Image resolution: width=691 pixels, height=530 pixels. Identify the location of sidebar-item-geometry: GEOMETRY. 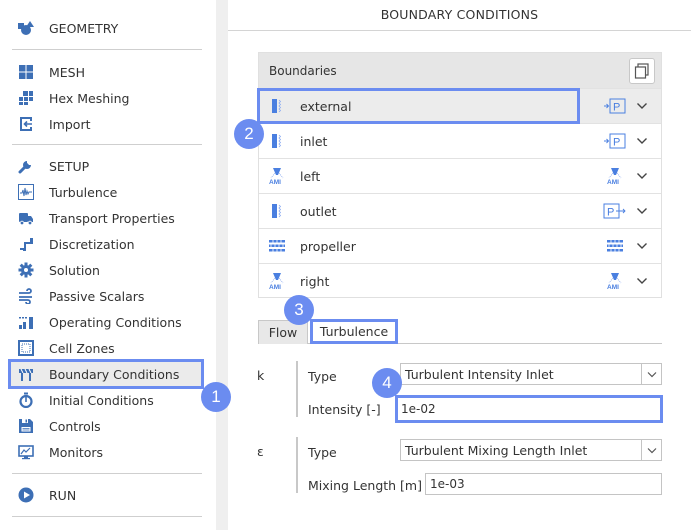
(106, 28).